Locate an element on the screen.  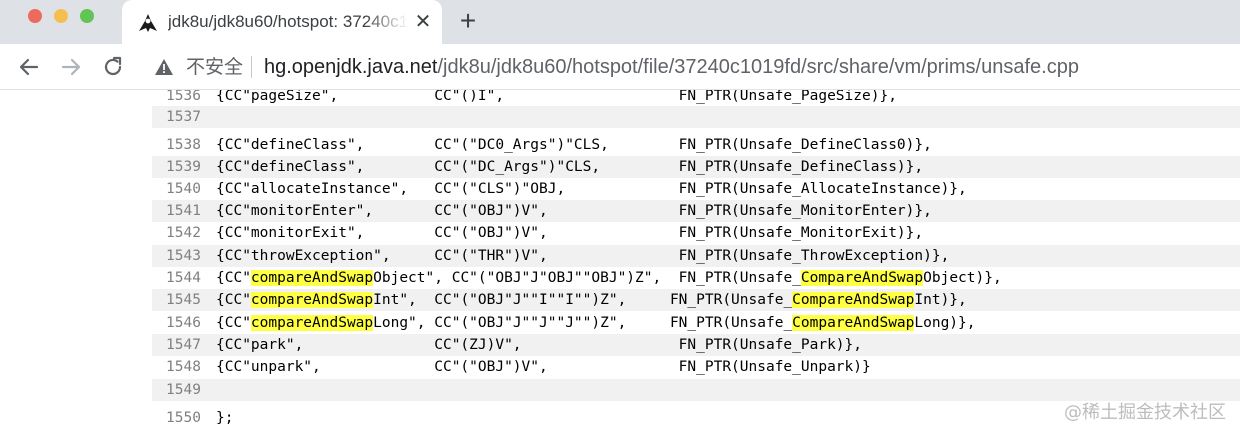
code-segment: Long)}, is located at coordinates (945, 323).